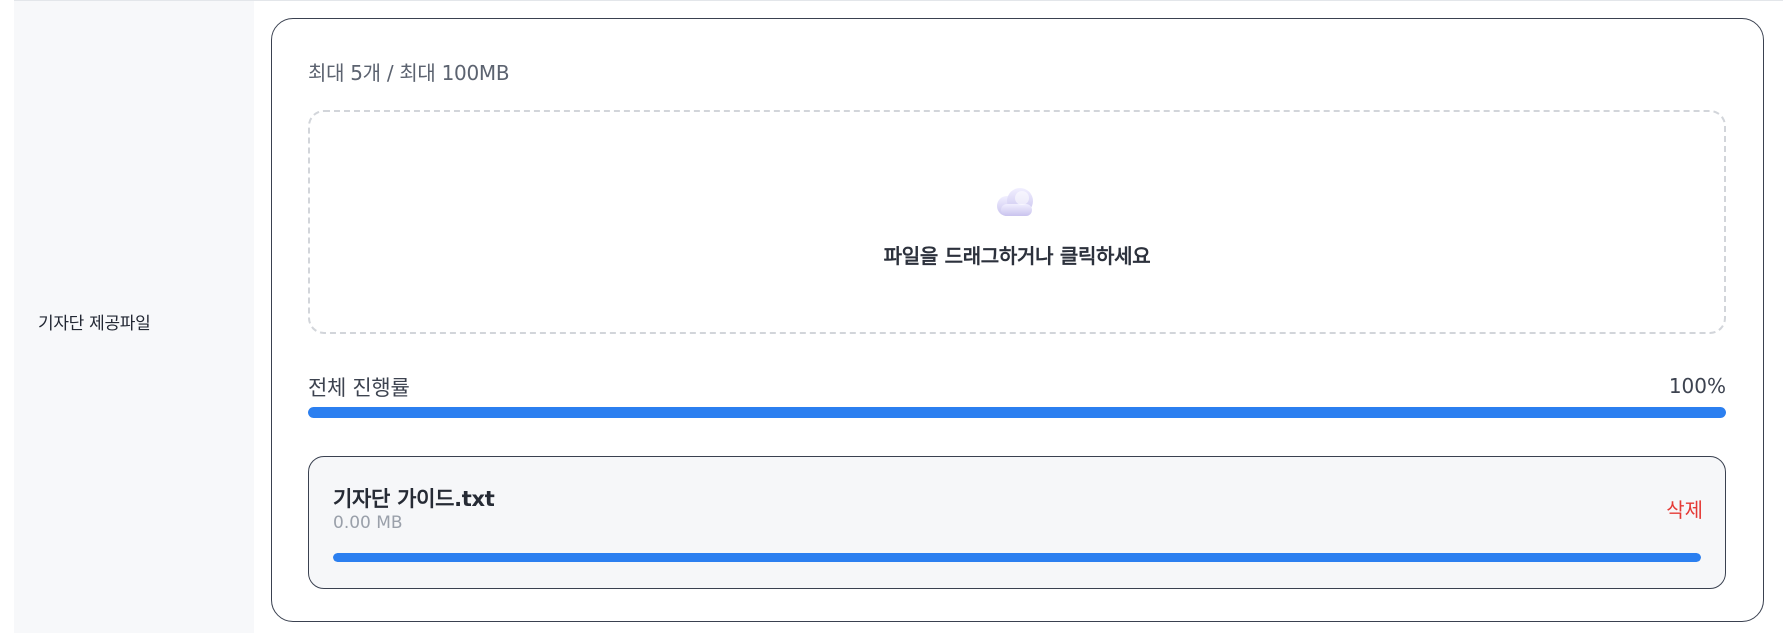 The image size is (1783, 633). I want to click on file-progress-fill, so click(1017, 557).